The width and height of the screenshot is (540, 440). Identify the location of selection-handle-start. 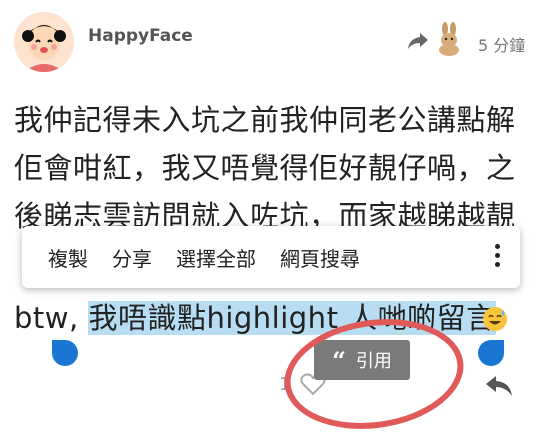
(65, 353).